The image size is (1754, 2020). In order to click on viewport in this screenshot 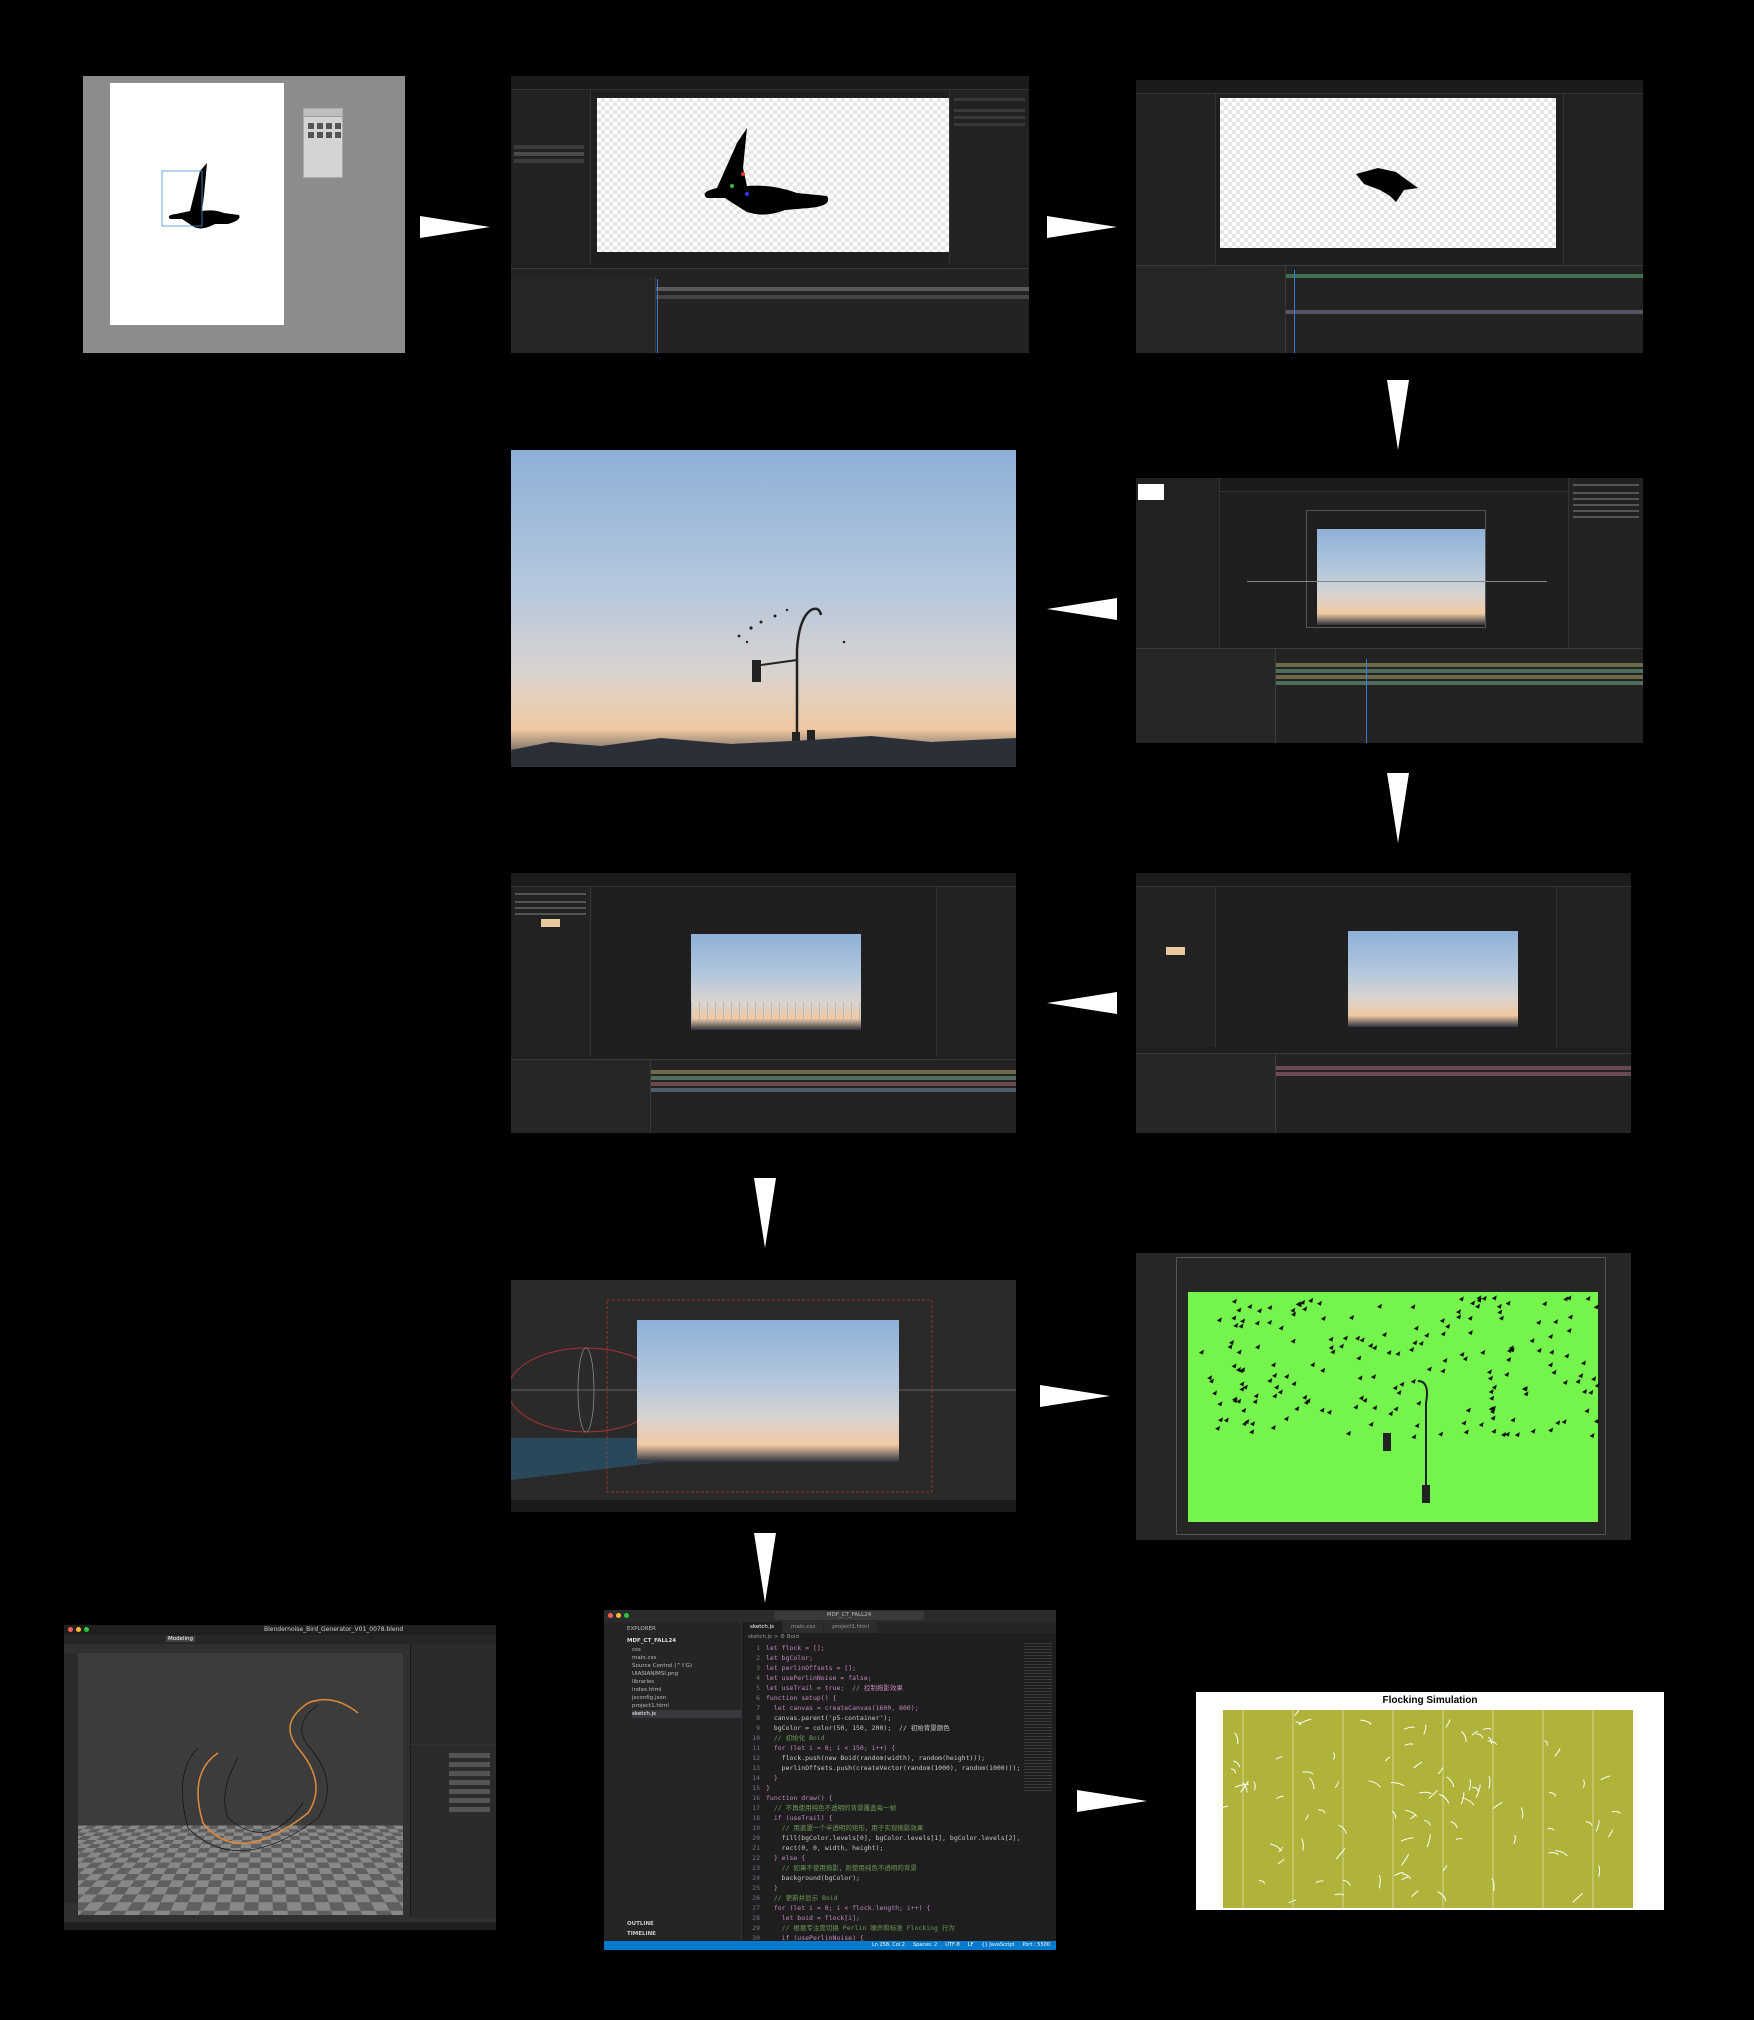, I will do `click(763, 1389)`.